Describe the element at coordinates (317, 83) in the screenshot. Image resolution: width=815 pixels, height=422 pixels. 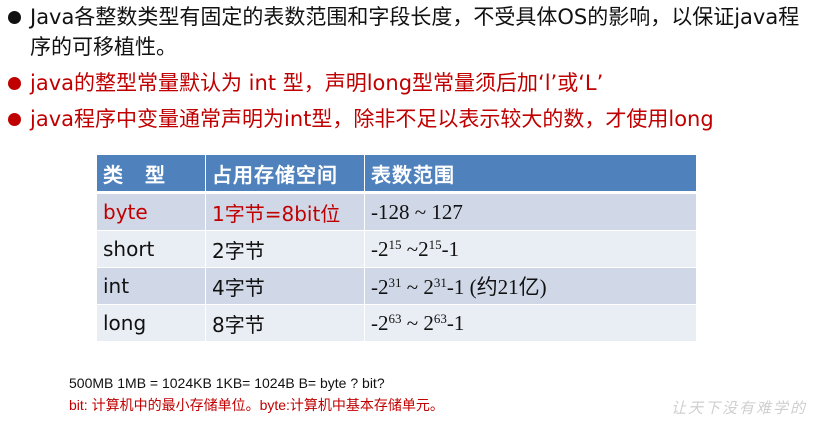
I see `bullet-text: java的整型常量默认为 int 型，声明long型常量须后加‘l’或‘L’` at that location.